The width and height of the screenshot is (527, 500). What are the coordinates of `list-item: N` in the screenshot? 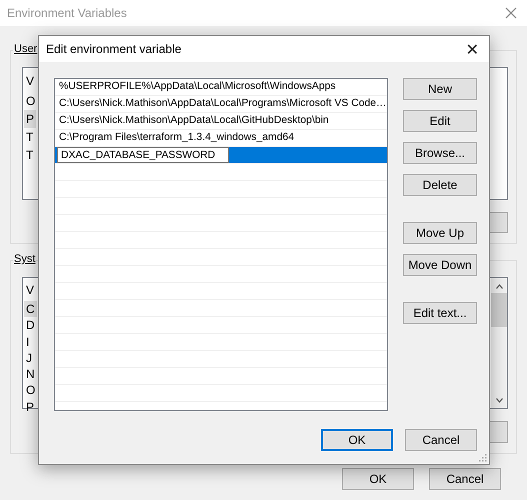 It's located at (30, 374).